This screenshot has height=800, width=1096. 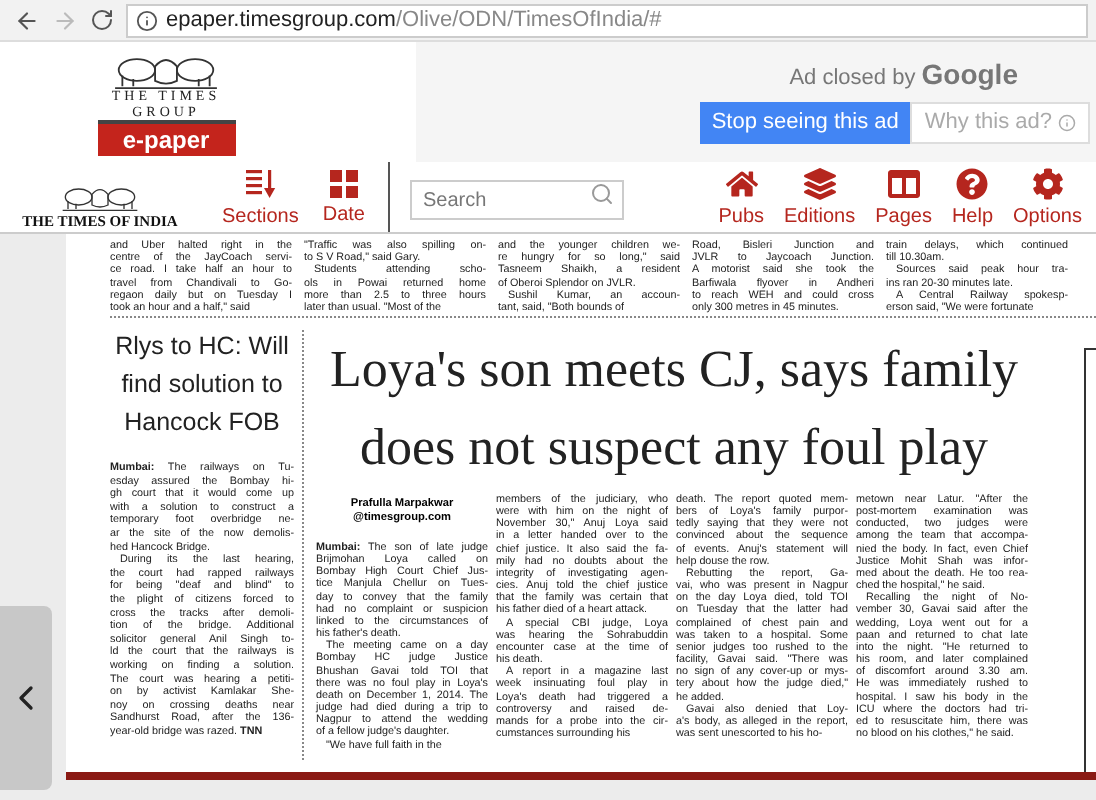 I want to click on url-text: epaper.timesgroup.com/Olive/ODN/TimesOfIndia/#, so click(x=414, y=20).